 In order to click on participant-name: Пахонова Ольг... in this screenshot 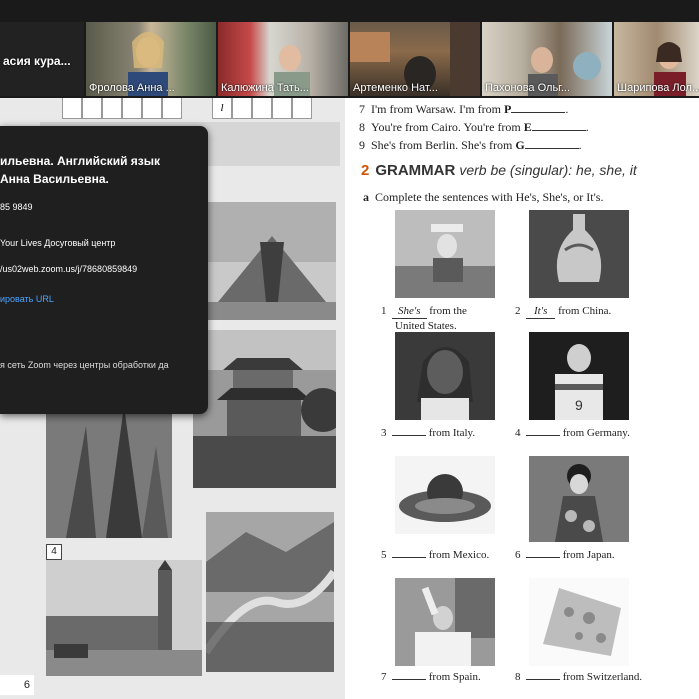, I will do `click(528, 88)`.